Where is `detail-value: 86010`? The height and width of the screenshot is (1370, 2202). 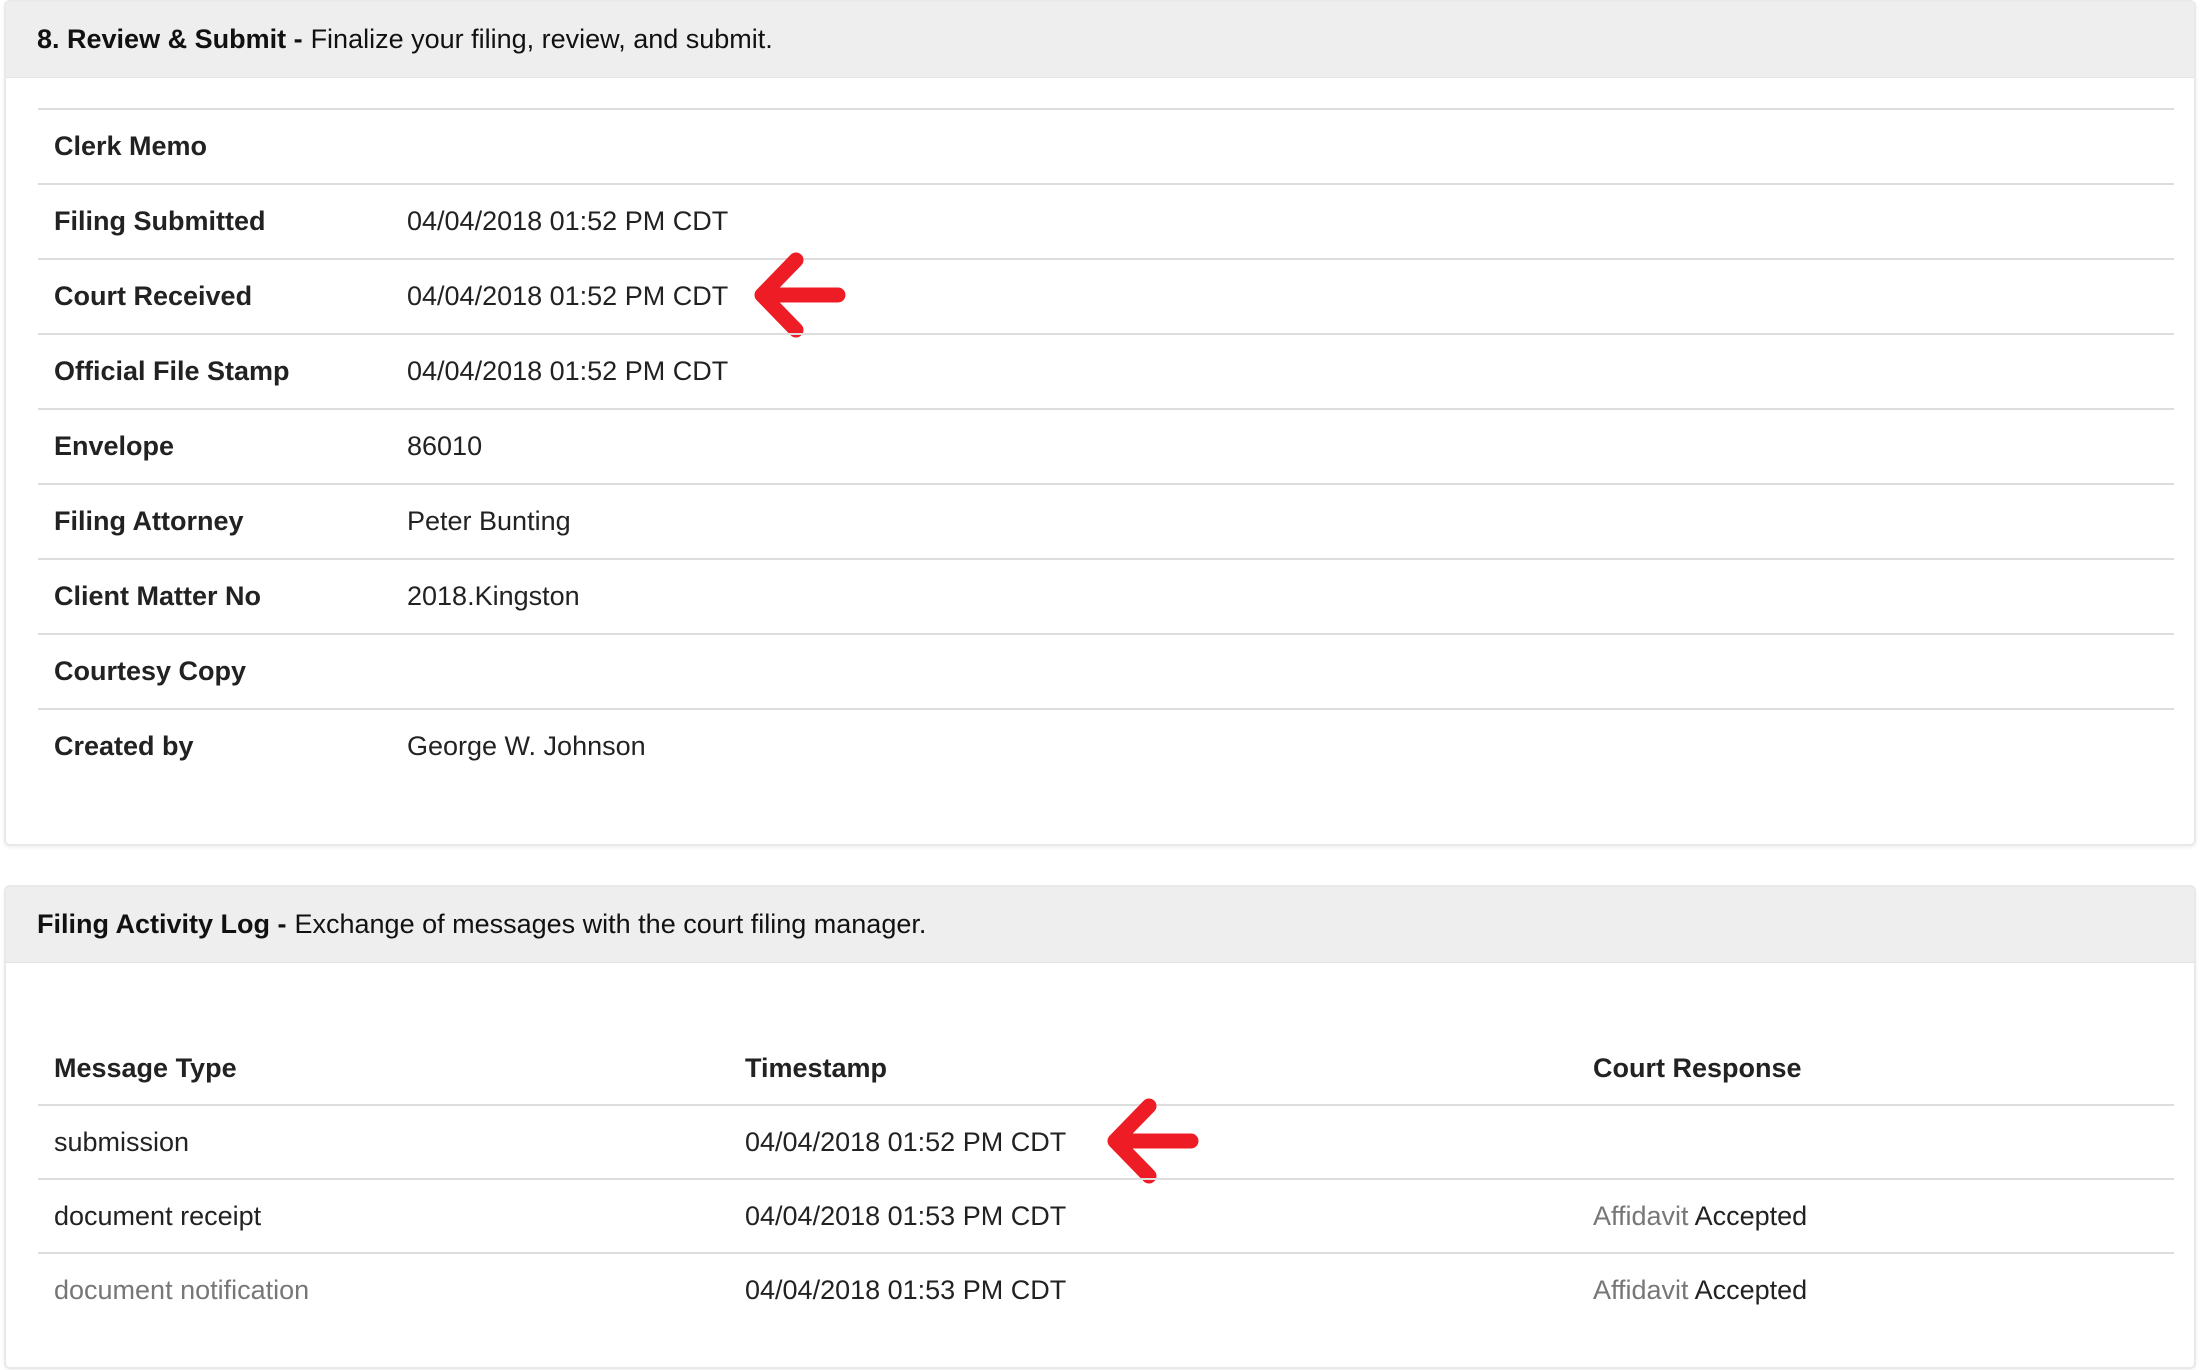 detail-value: 86010 is located at coordinates (445, 446).